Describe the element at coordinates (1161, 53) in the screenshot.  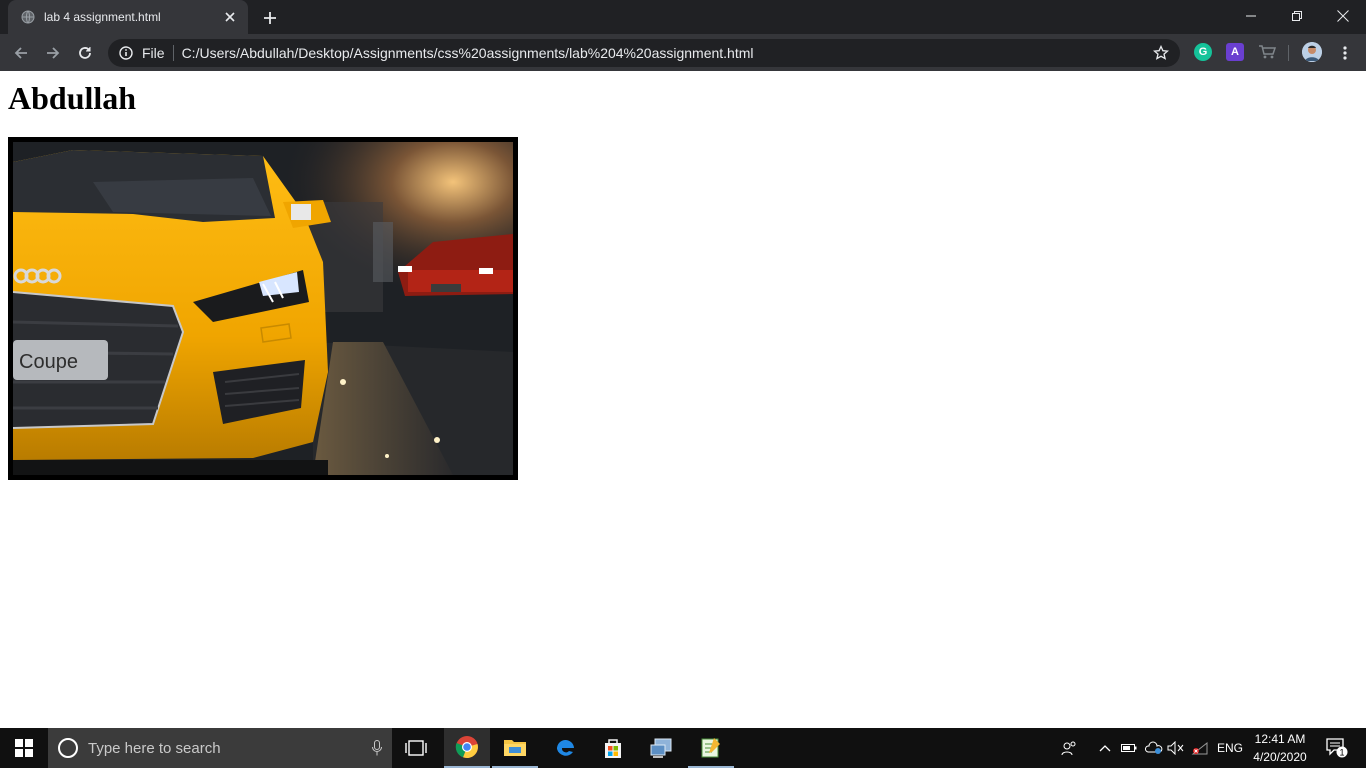
I see `star-icon` at that location.